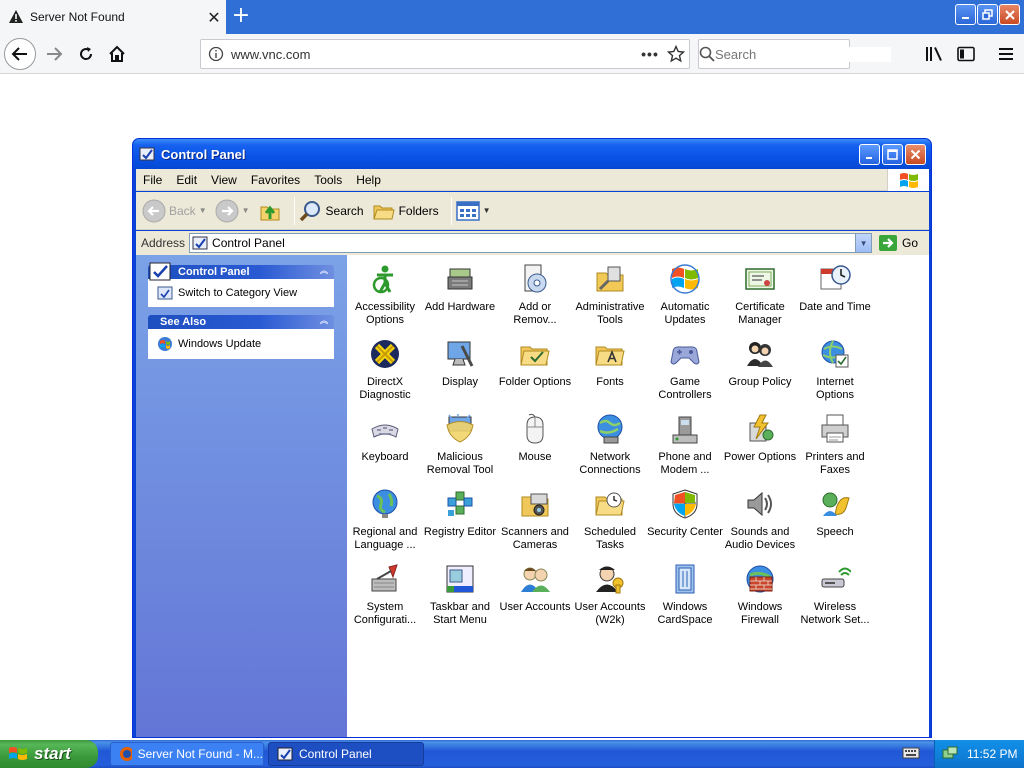 The height and width of the screenshot is (768, 1024). What do you see at coordinates (241, 16) in the screenshot?
I see `new-tab-icon: +` at bounding box center [241, 16].